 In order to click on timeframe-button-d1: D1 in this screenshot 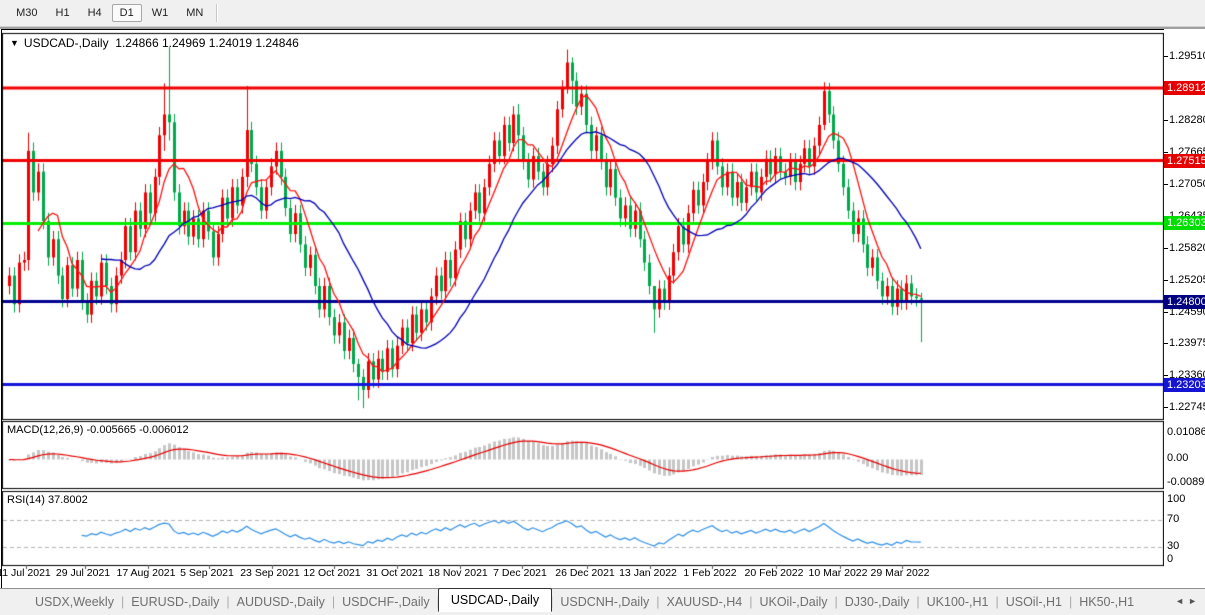, I will do `click(126, 13)`.